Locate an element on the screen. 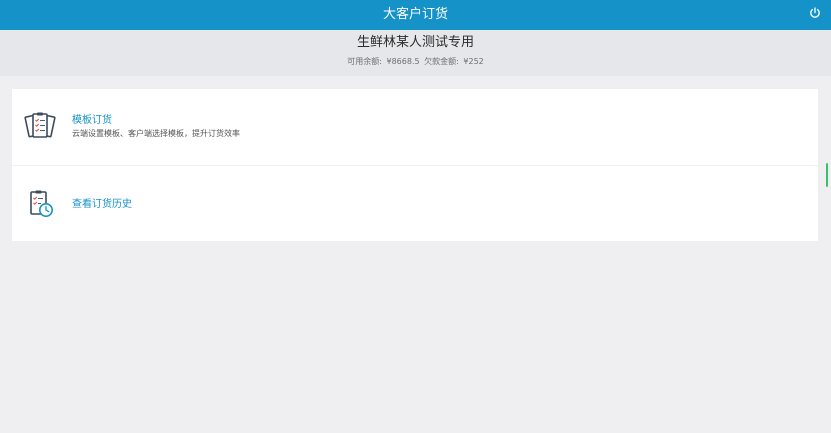 The image size is (831, 433). owed-amount-value: ¥252 is located at coordinates (473, 61).